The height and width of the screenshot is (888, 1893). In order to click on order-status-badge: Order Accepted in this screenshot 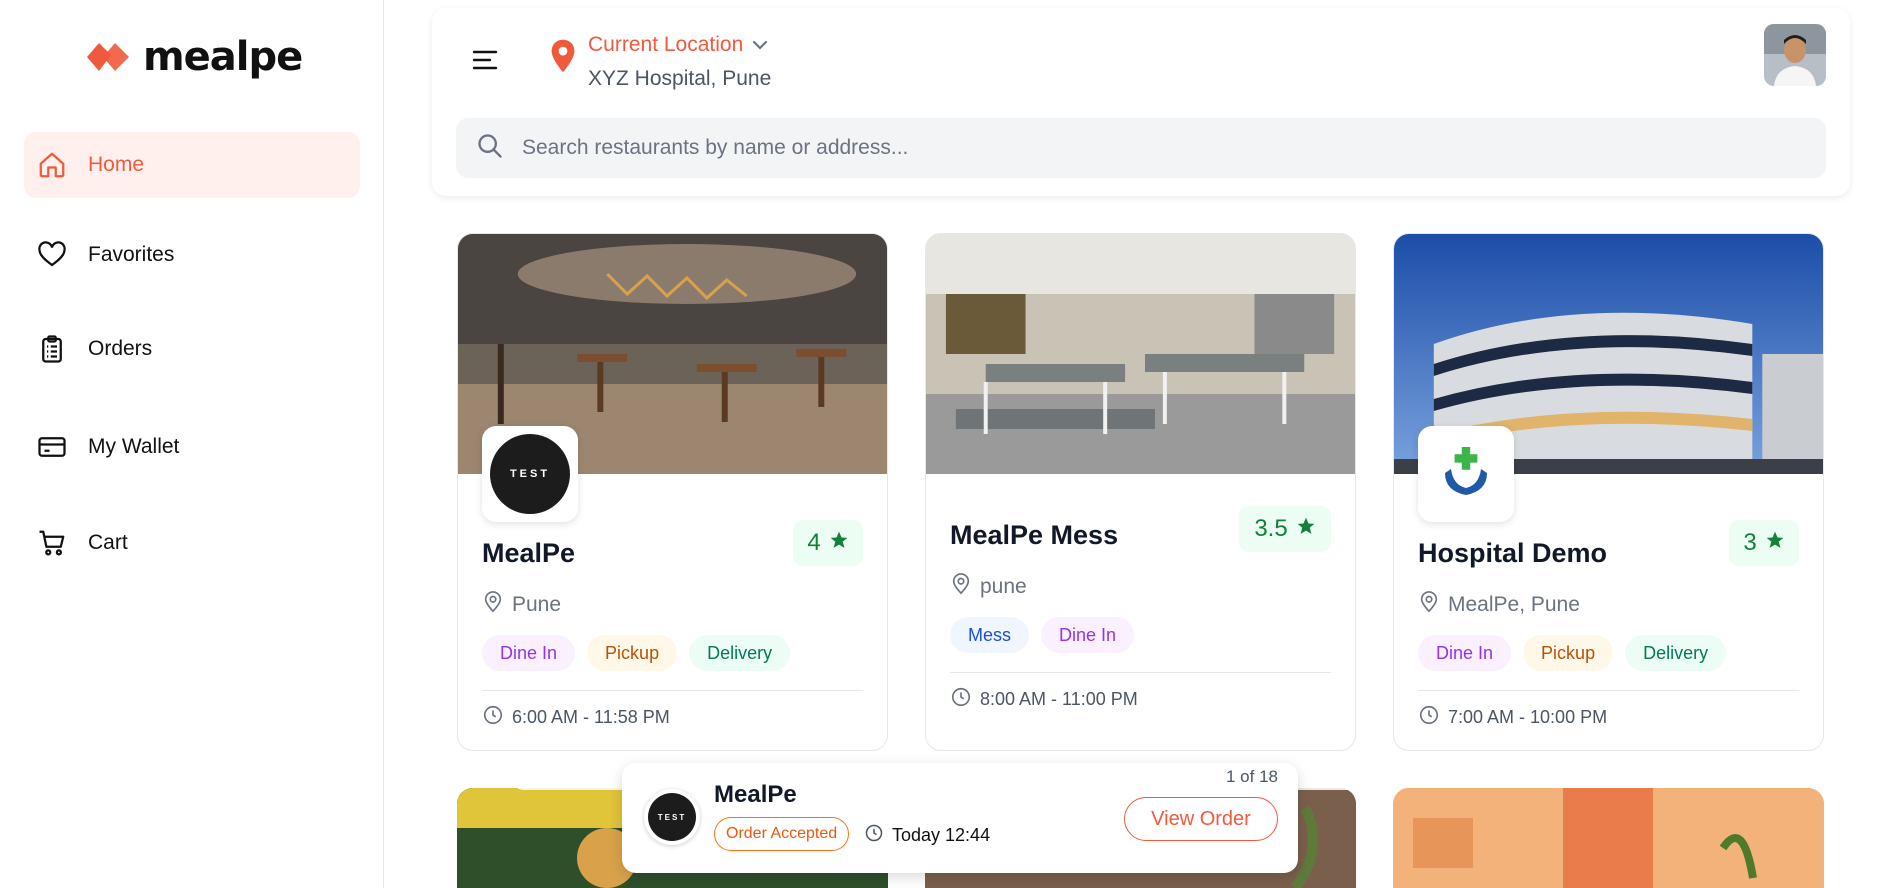, I will do `click(782, 834)`.